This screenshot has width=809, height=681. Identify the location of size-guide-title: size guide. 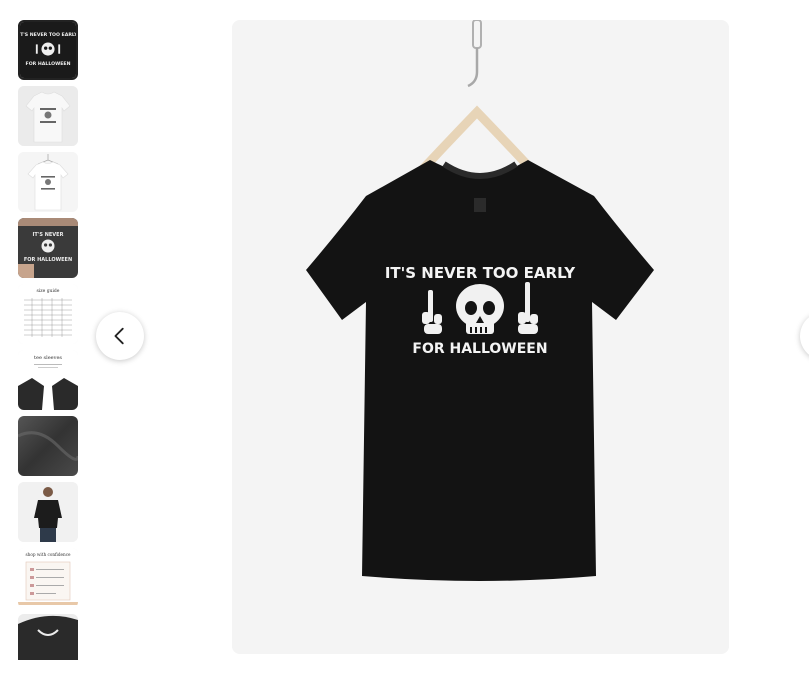
(48, 291).